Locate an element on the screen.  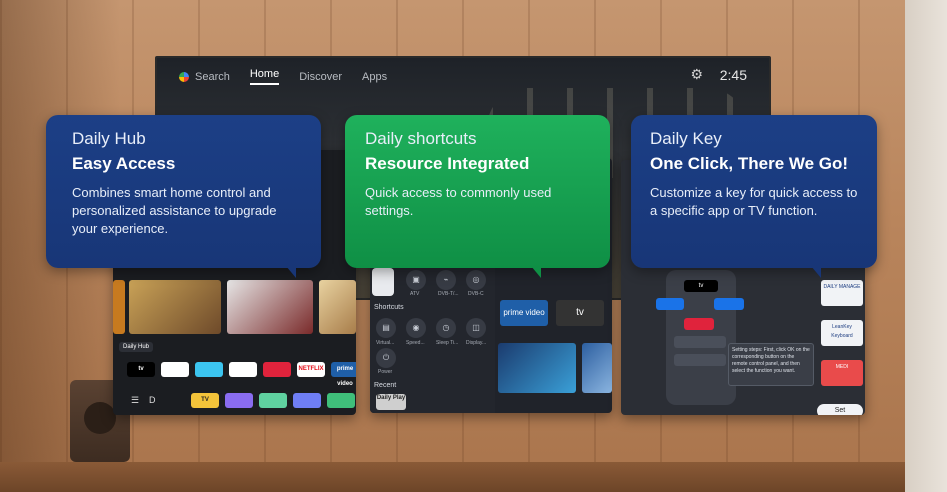
speed-icon: ◉ is located at coordinates (416, 328).